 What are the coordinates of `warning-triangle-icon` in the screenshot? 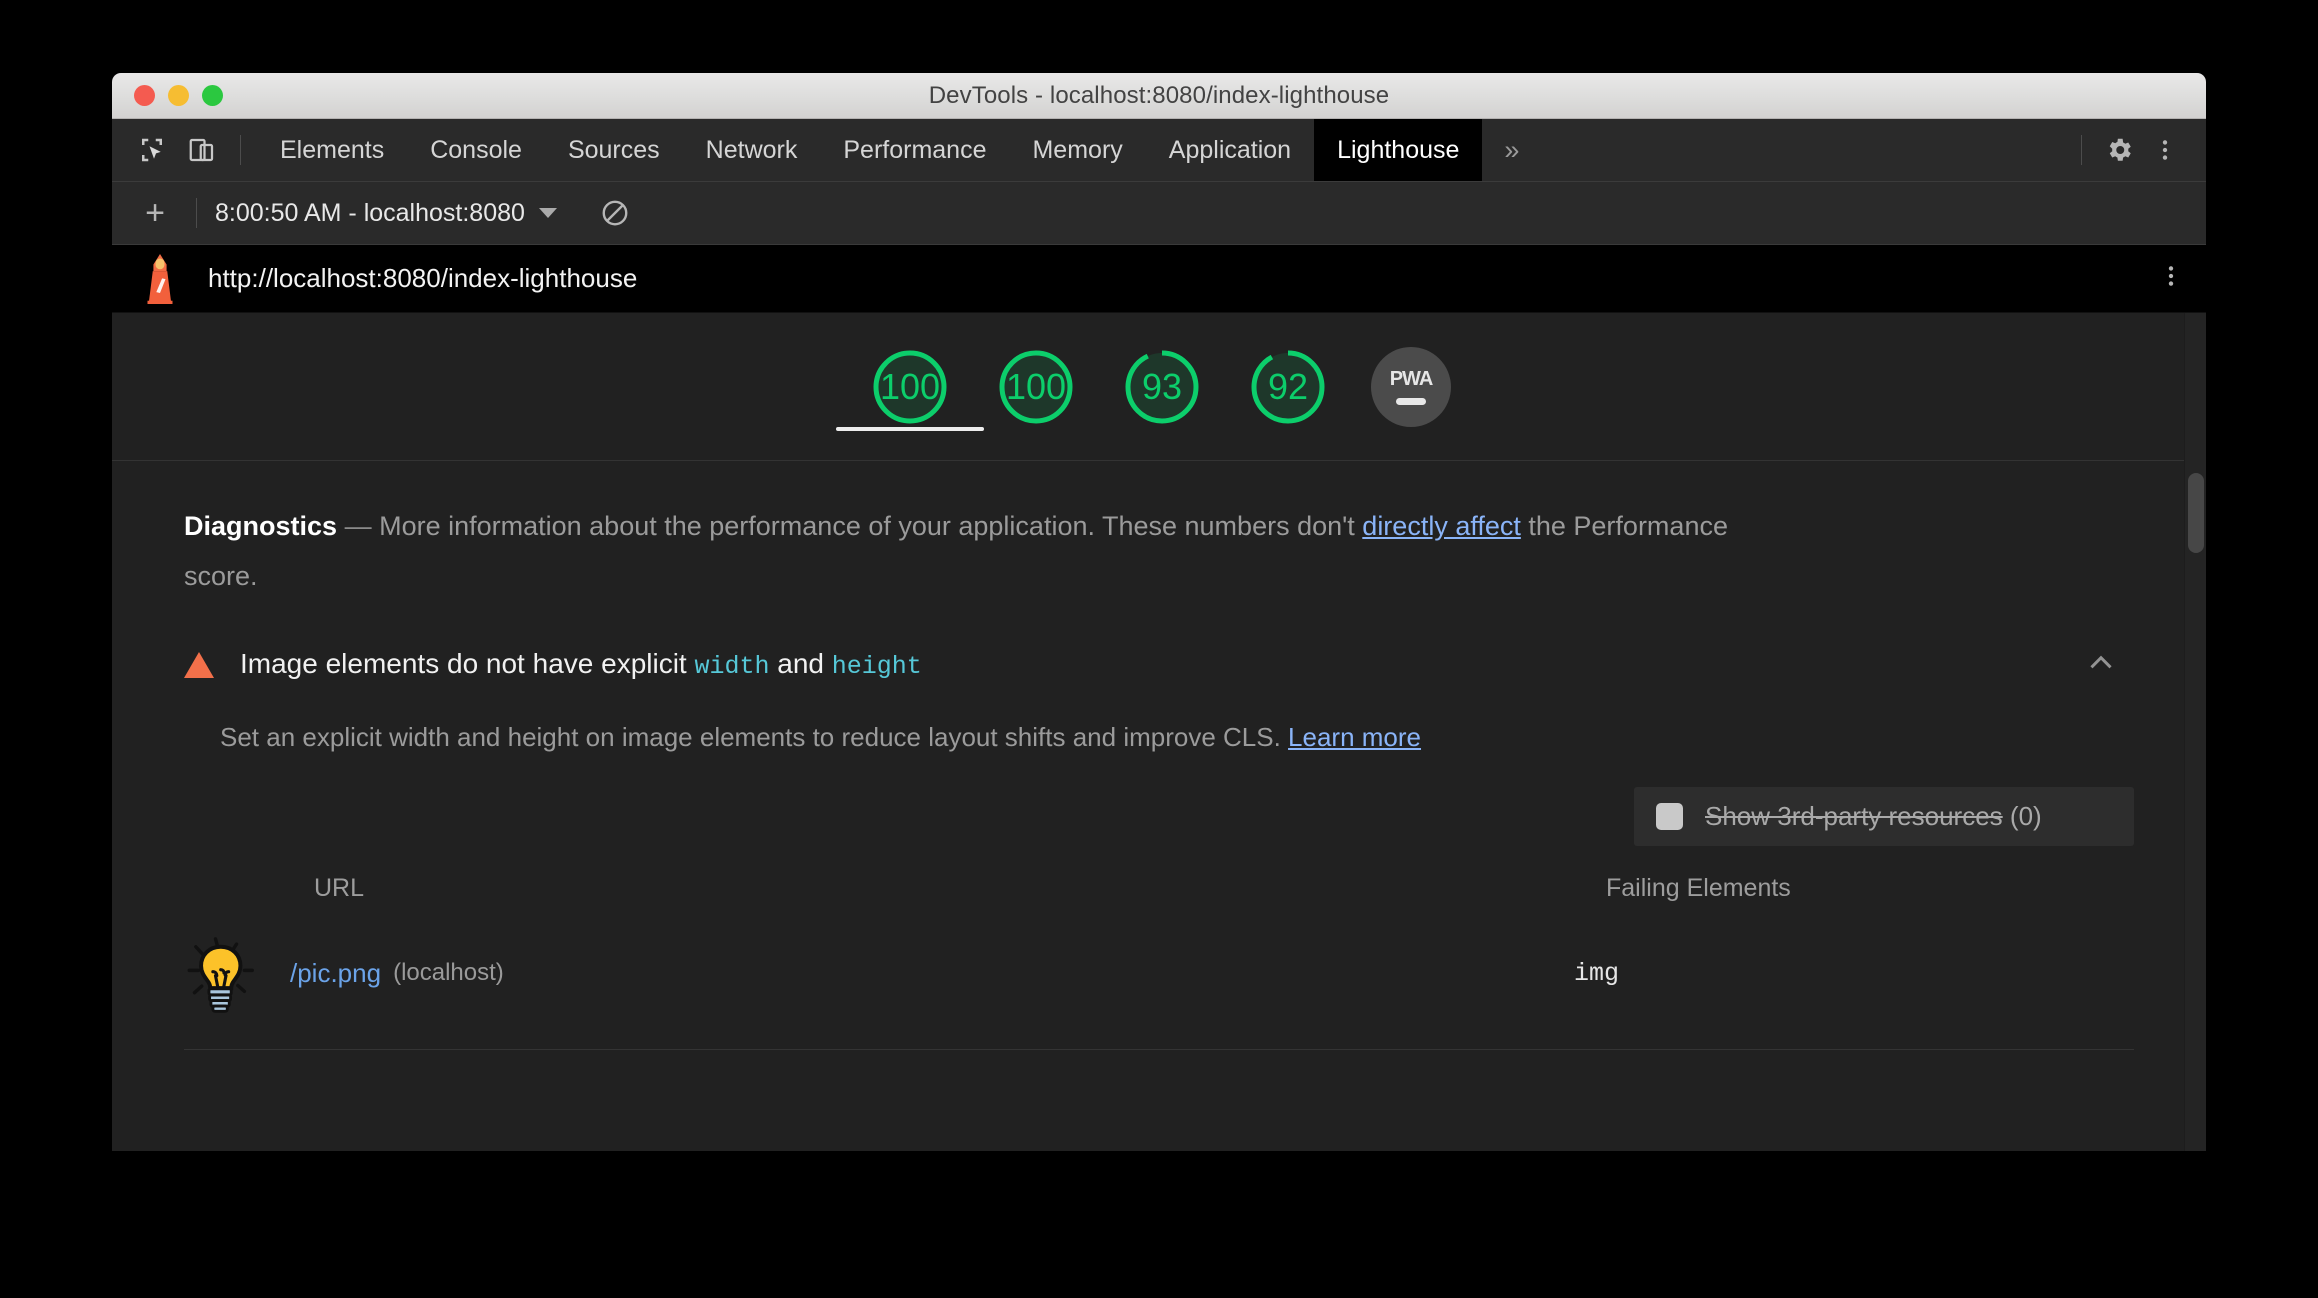 It's located at (199, 664).